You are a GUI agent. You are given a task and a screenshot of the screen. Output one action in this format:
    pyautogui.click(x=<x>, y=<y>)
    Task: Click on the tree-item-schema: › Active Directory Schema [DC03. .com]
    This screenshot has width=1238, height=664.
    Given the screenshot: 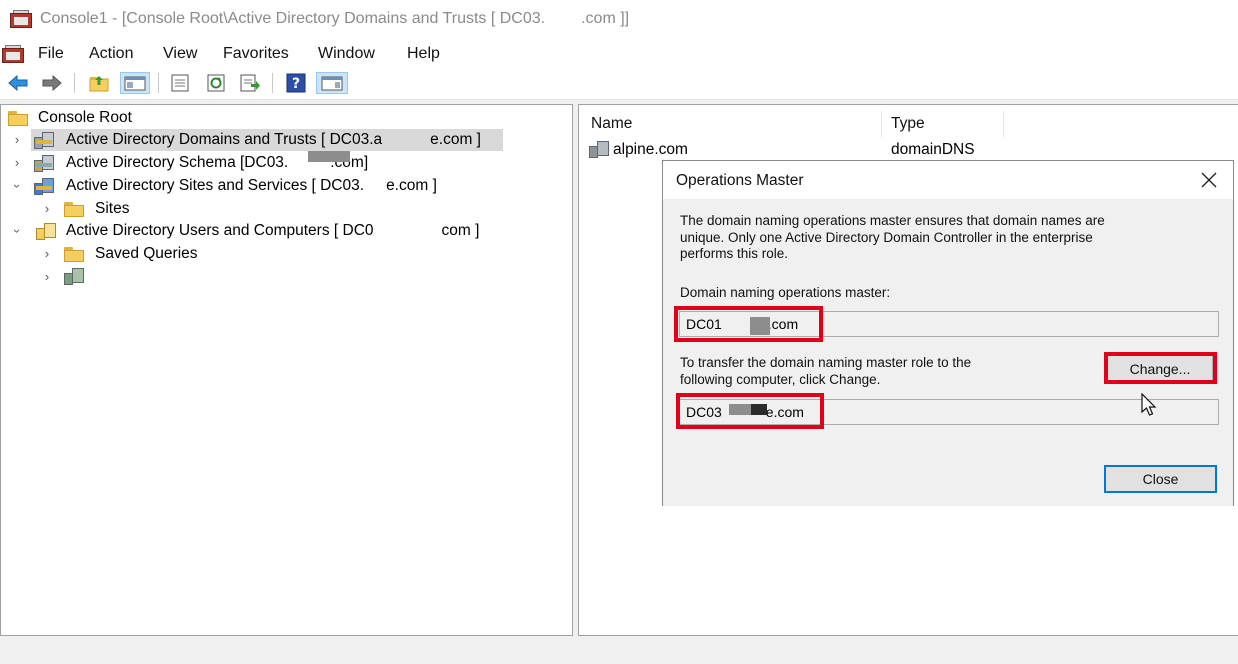 What is the action you would take?
    pyautogui.click(x=255, y=163)
    